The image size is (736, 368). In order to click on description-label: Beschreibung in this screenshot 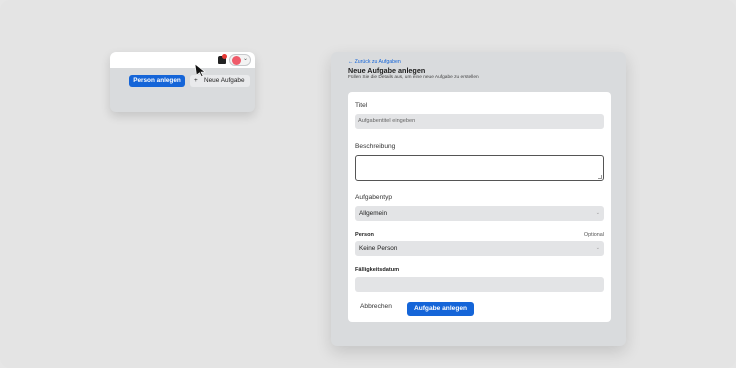, I will do `click(375, 146)`.